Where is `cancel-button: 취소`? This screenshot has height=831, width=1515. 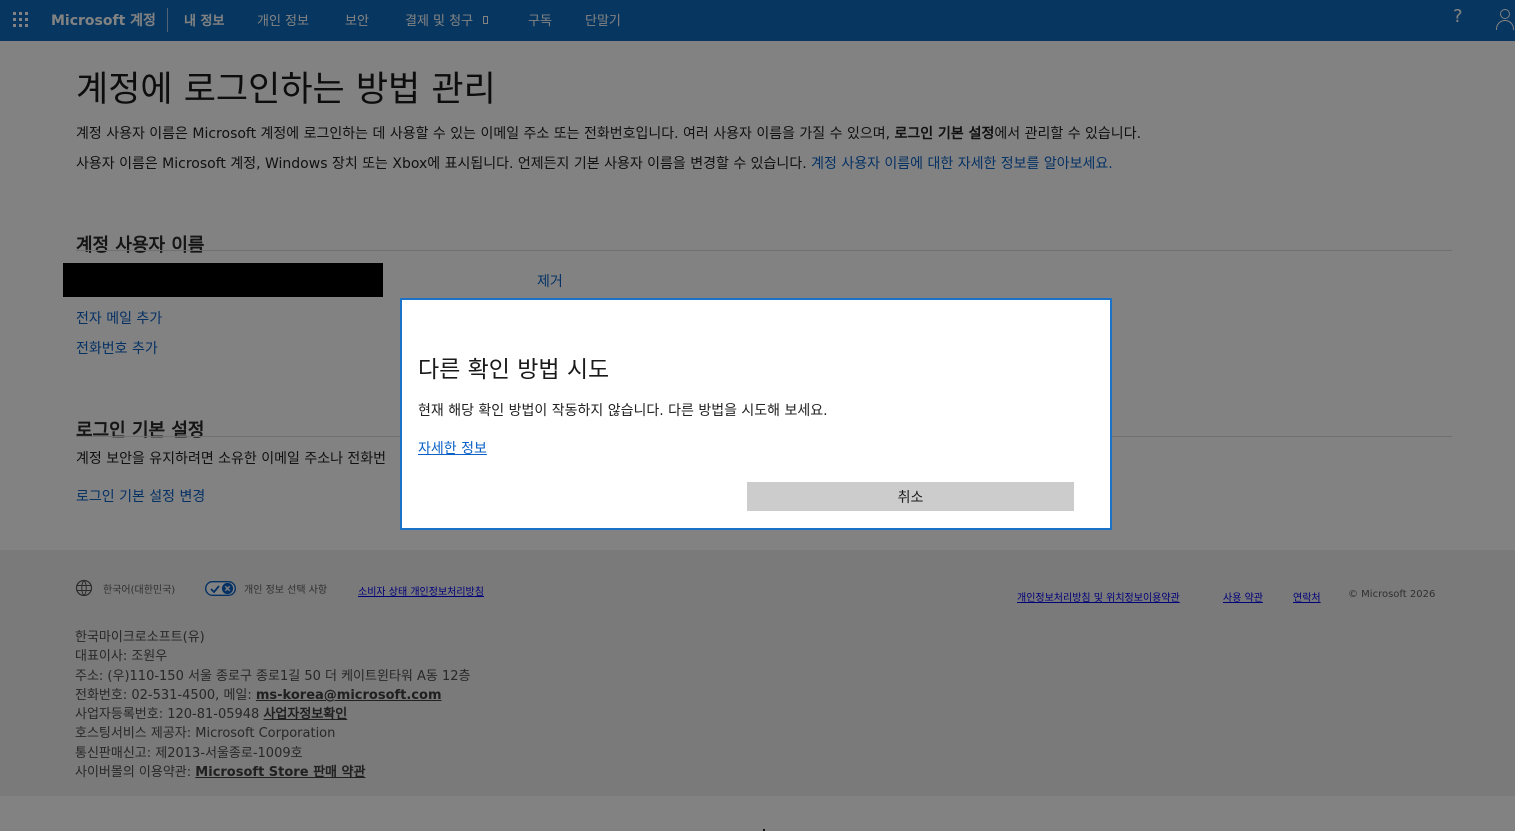
cancel-button: 취소 is located at coordinates (910, 496).